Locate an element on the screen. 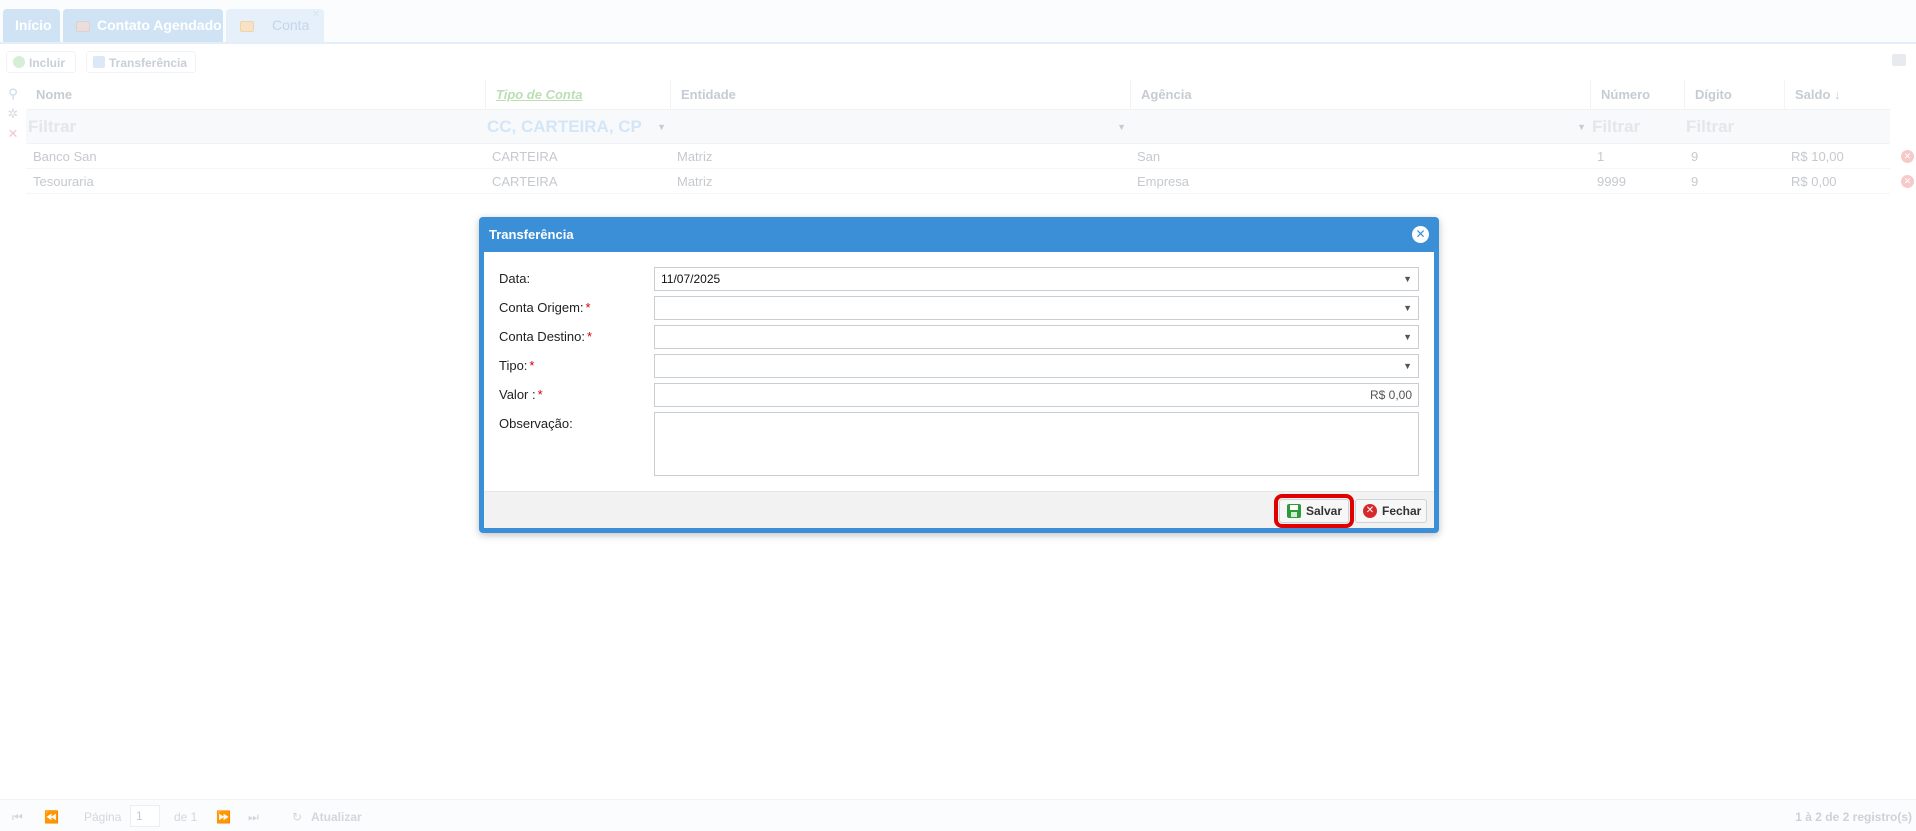 The image size is (1916, 831). cell-nome: Tesouraria is located at coordinates (63, 181).